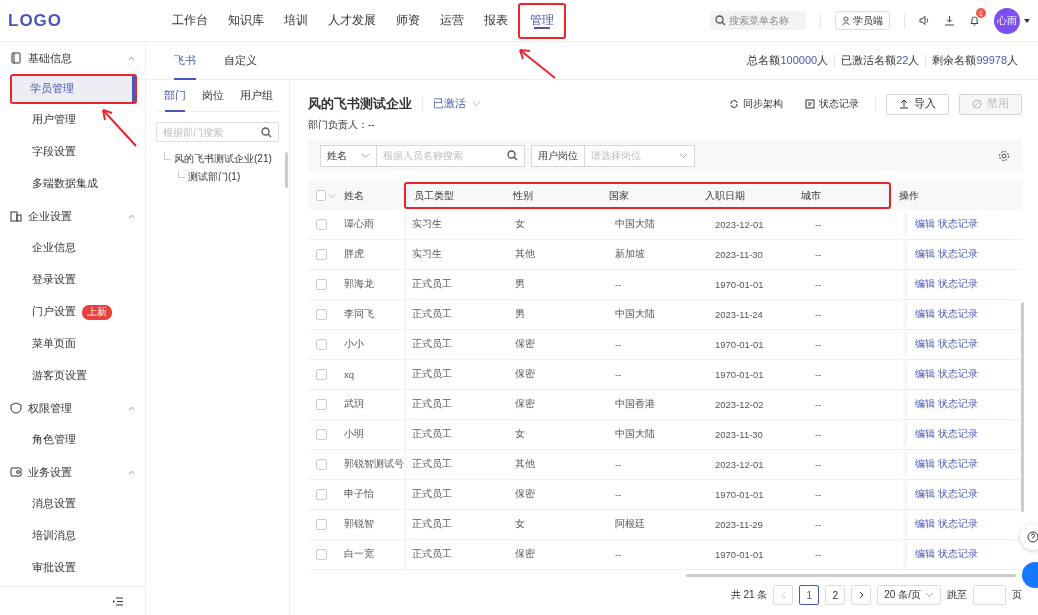 The height and width of the screenshot is (615, 1038). I want to click on search-field: 搜索菜单名称, so click(765, 20).